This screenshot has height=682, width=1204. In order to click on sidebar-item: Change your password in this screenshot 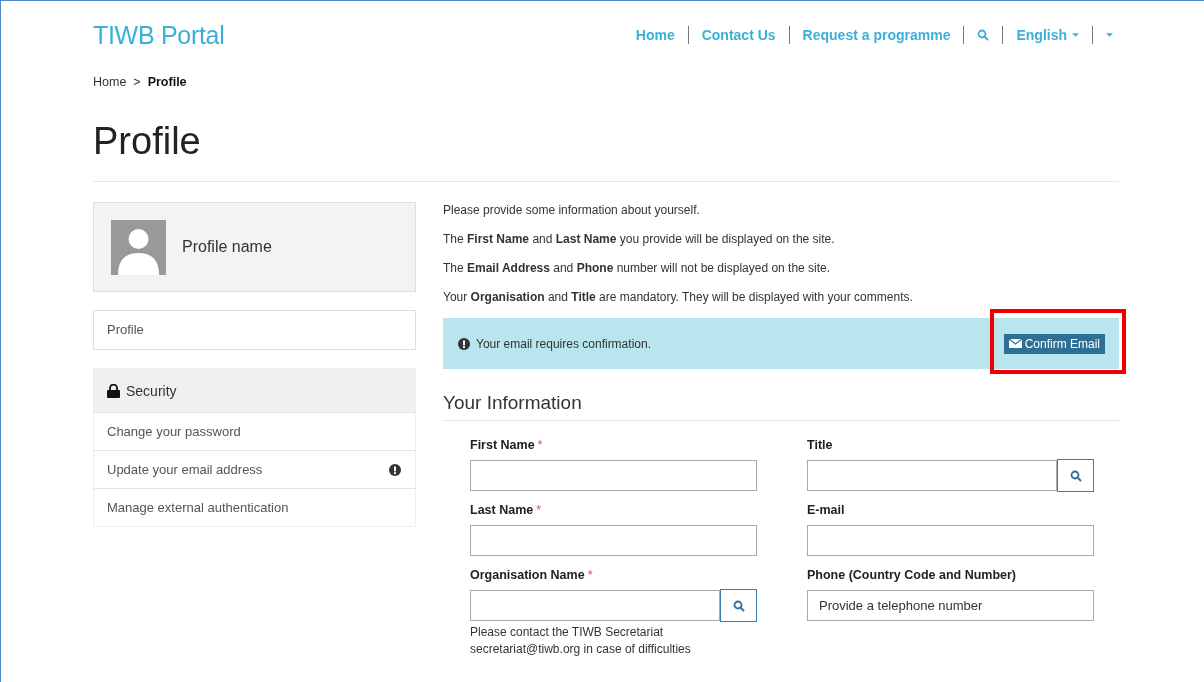, I will do `click(254, 431)`.